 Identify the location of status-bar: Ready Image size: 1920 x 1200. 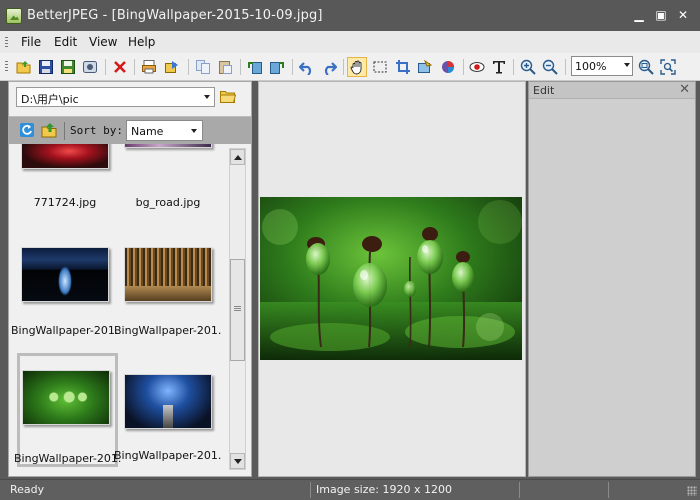
(350, 489).